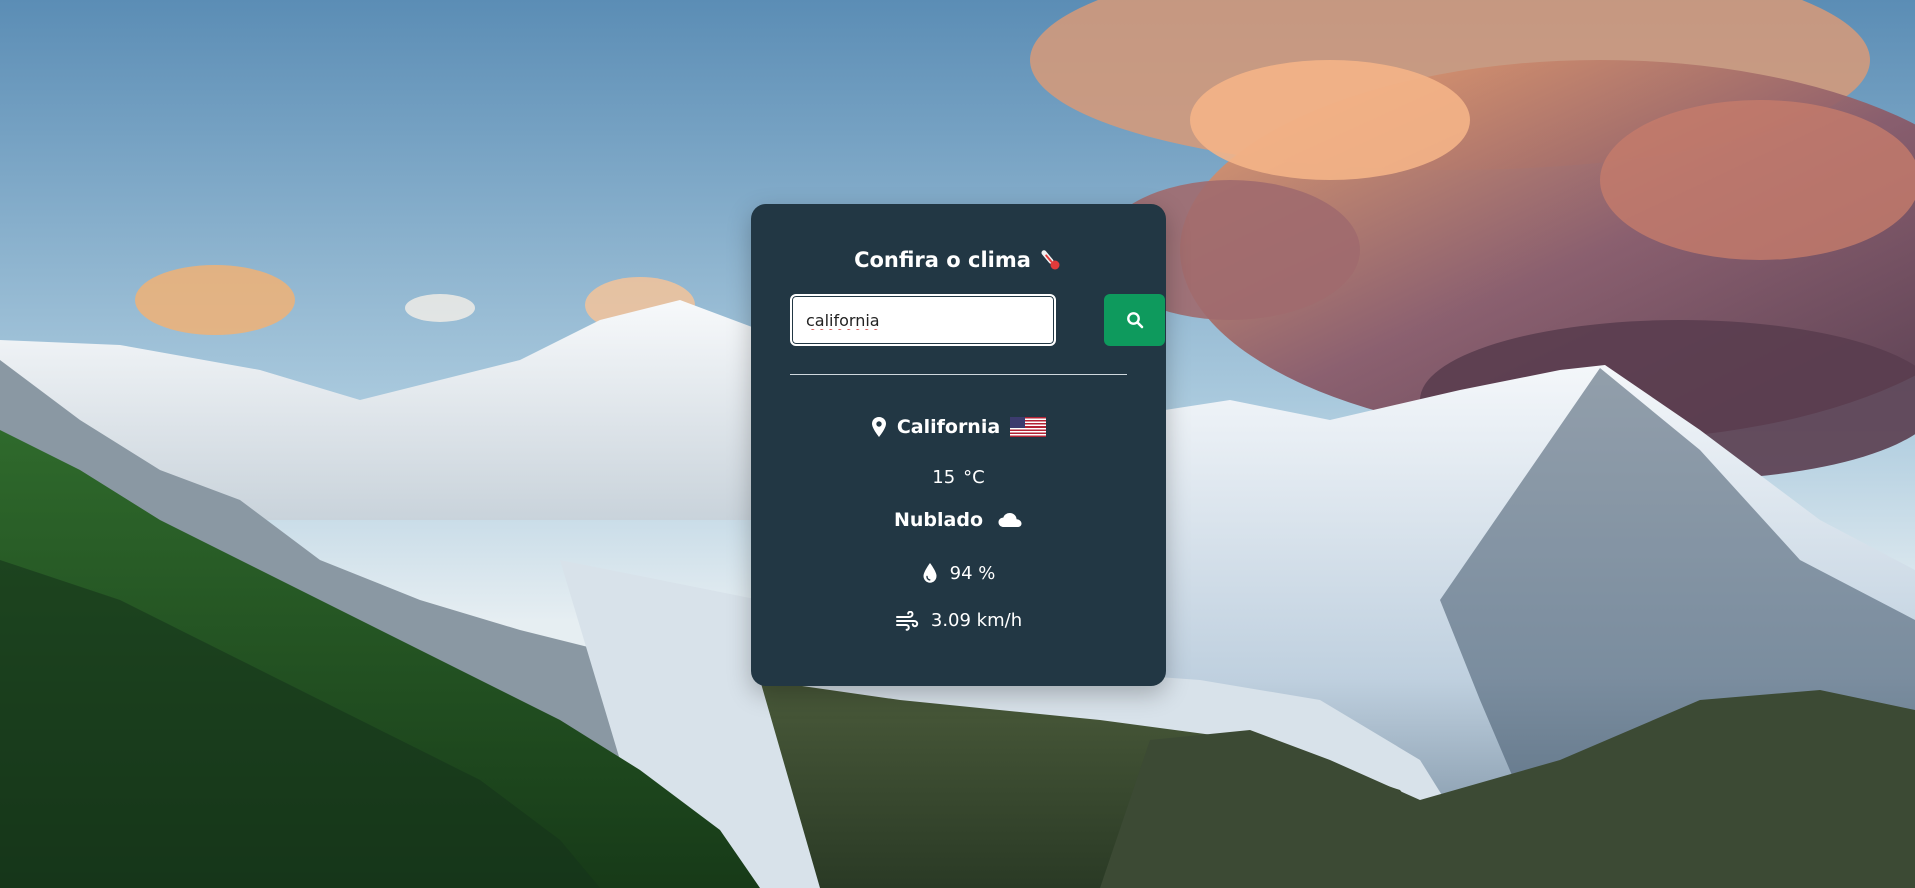 The image size is (1915, 888). I want to click on page-title: Confira o clima, so click(942, 260).